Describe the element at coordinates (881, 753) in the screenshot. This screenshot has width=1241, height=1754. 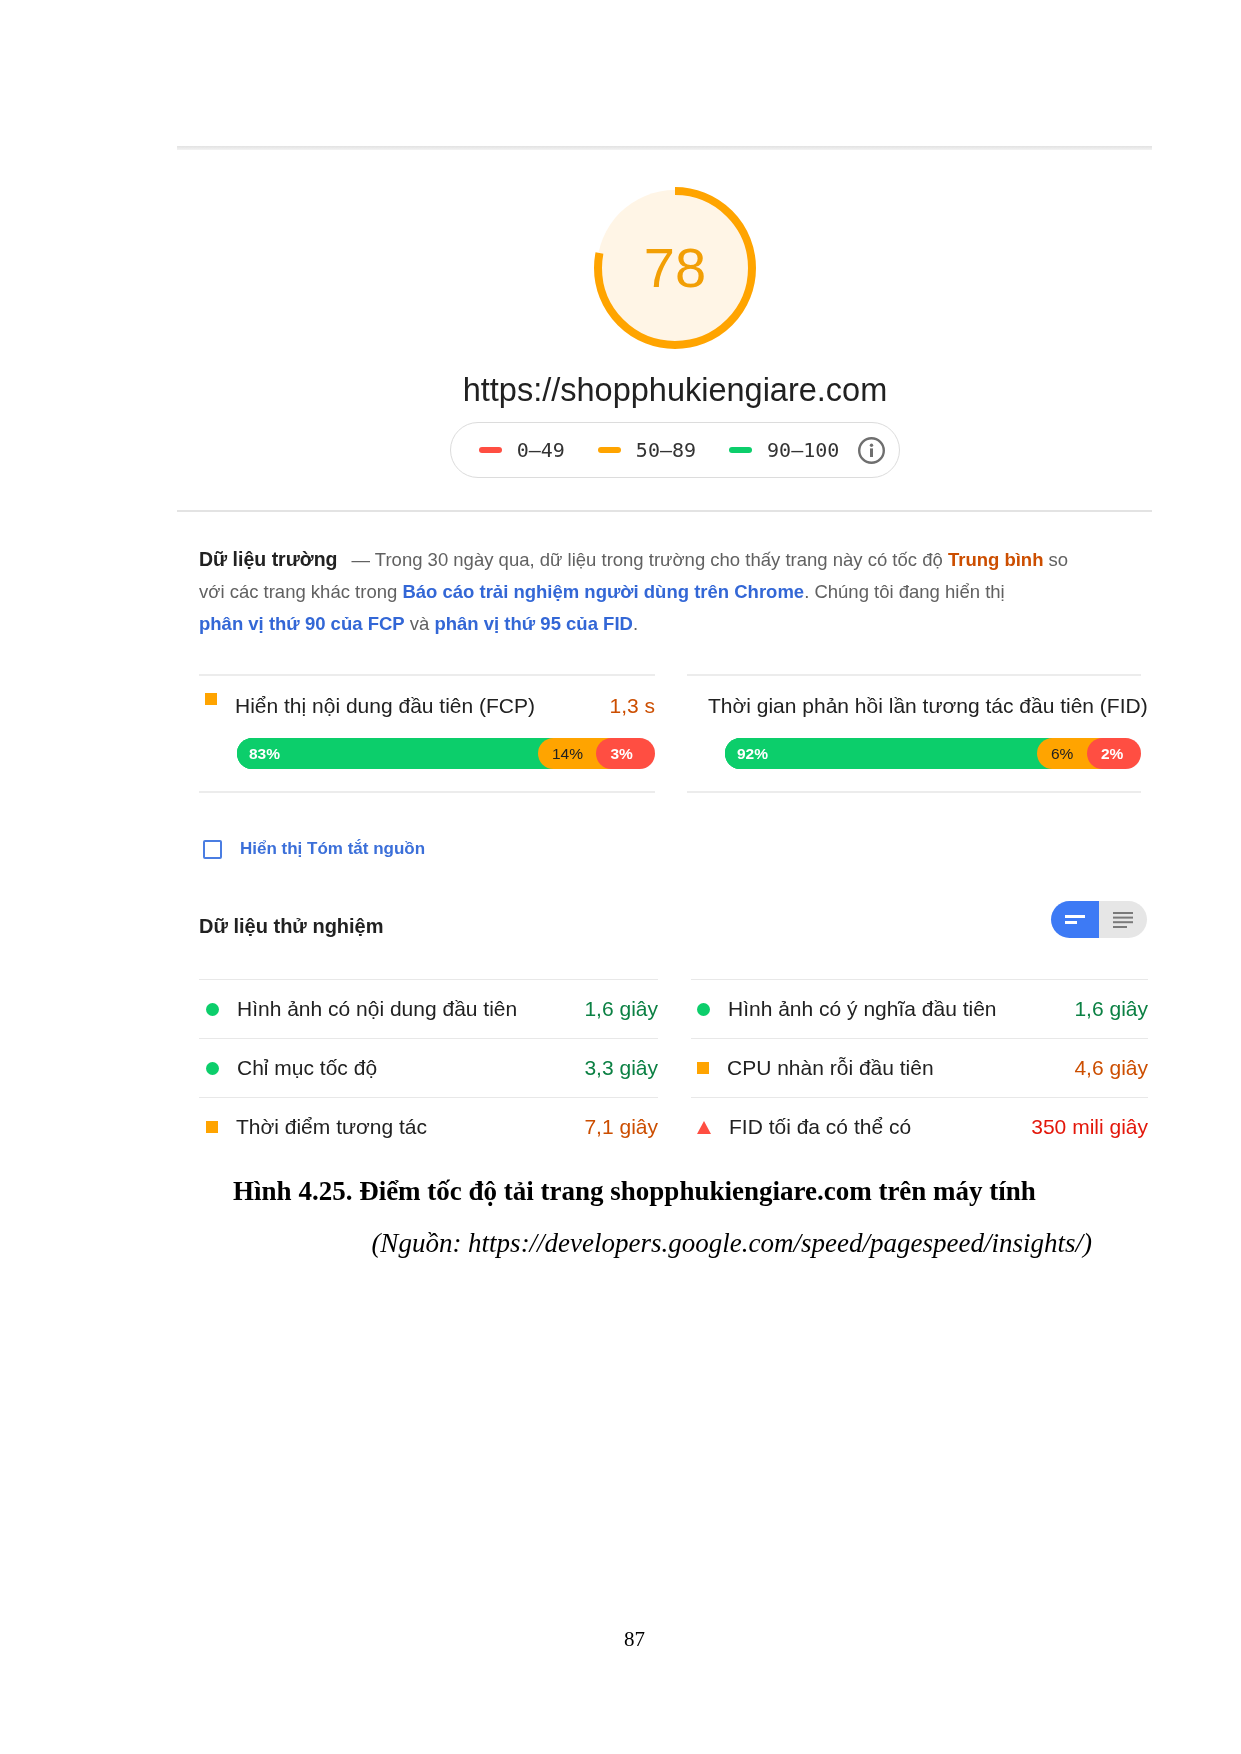
I see `distribution-segment: 92%` at that location.